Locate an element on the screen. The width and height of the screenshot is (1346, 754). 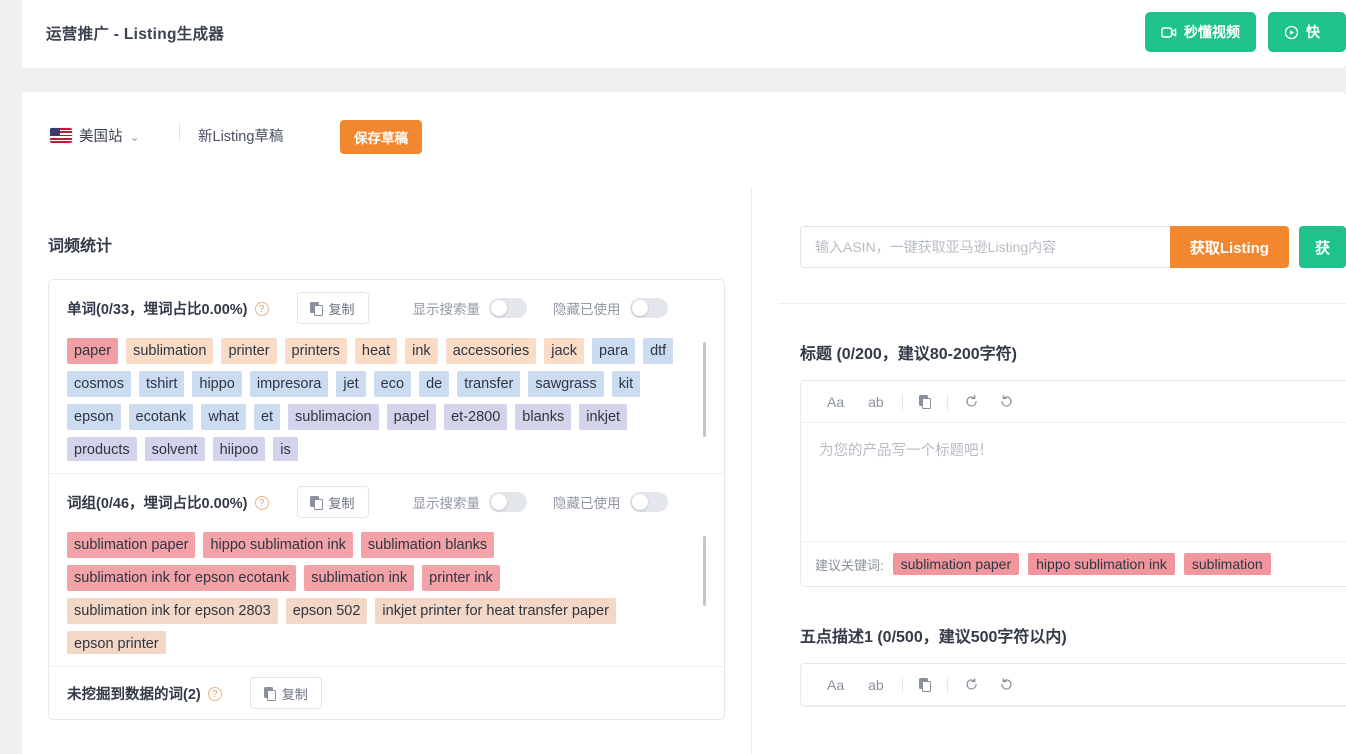
suggested-keyword: sublimation paper is located at coordinates (956, 564).